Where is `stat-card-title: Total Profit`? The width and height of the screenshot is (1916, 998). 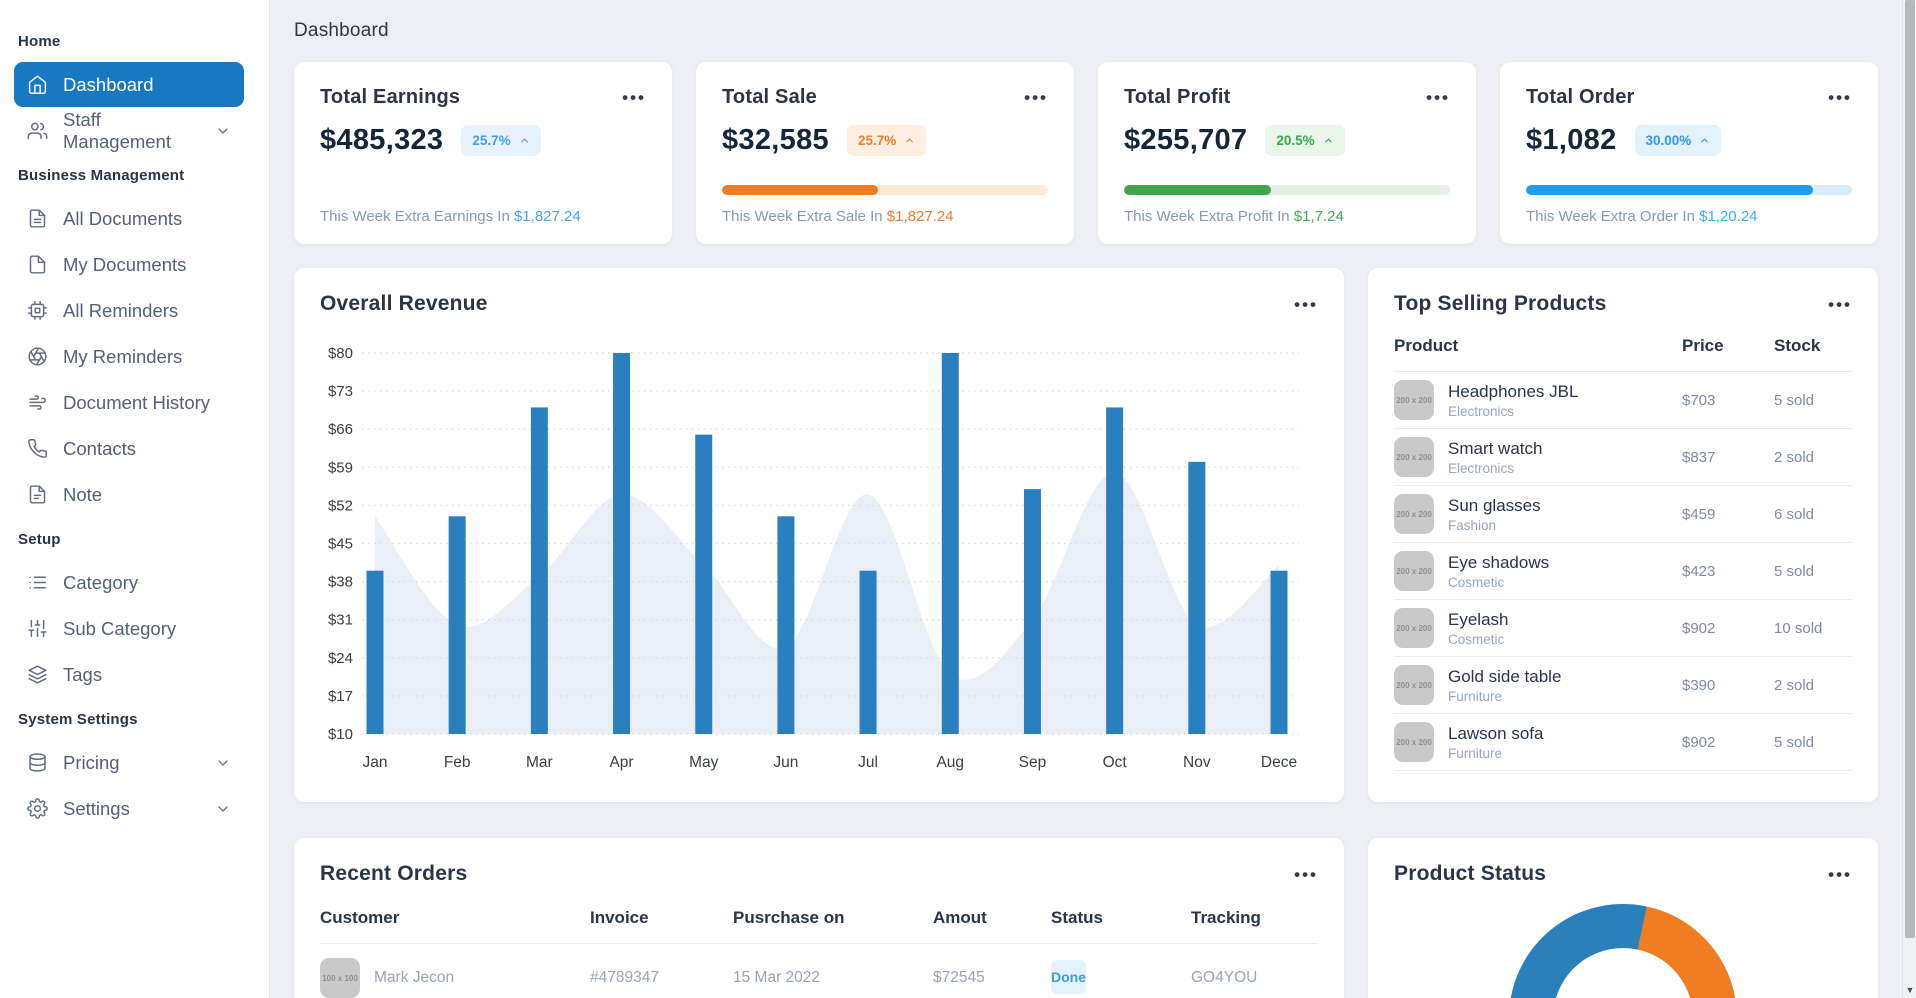 stat-card-title: Total Profit is located at coordinates (1177, 97).